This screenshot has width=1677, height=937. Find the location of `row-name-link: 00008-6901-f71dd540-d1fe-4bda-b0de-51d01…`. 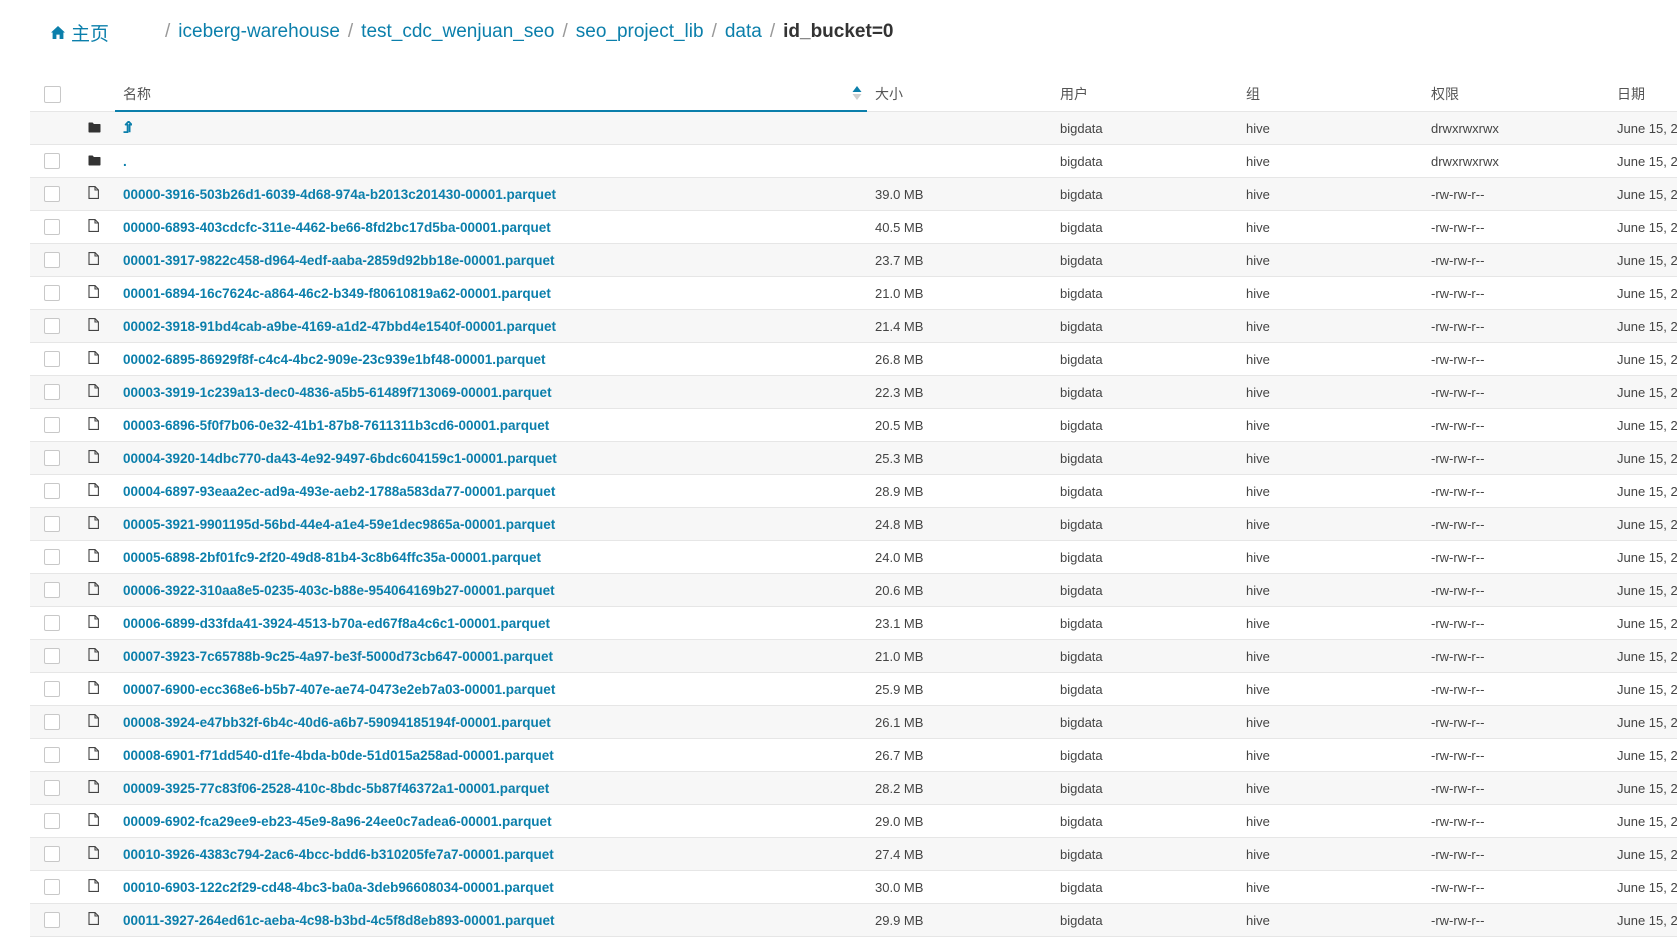

row-name-link: 00008-6901-f71dd540-d1fe-4bda-b0de-51d01… is located at coordinates (338, 755).